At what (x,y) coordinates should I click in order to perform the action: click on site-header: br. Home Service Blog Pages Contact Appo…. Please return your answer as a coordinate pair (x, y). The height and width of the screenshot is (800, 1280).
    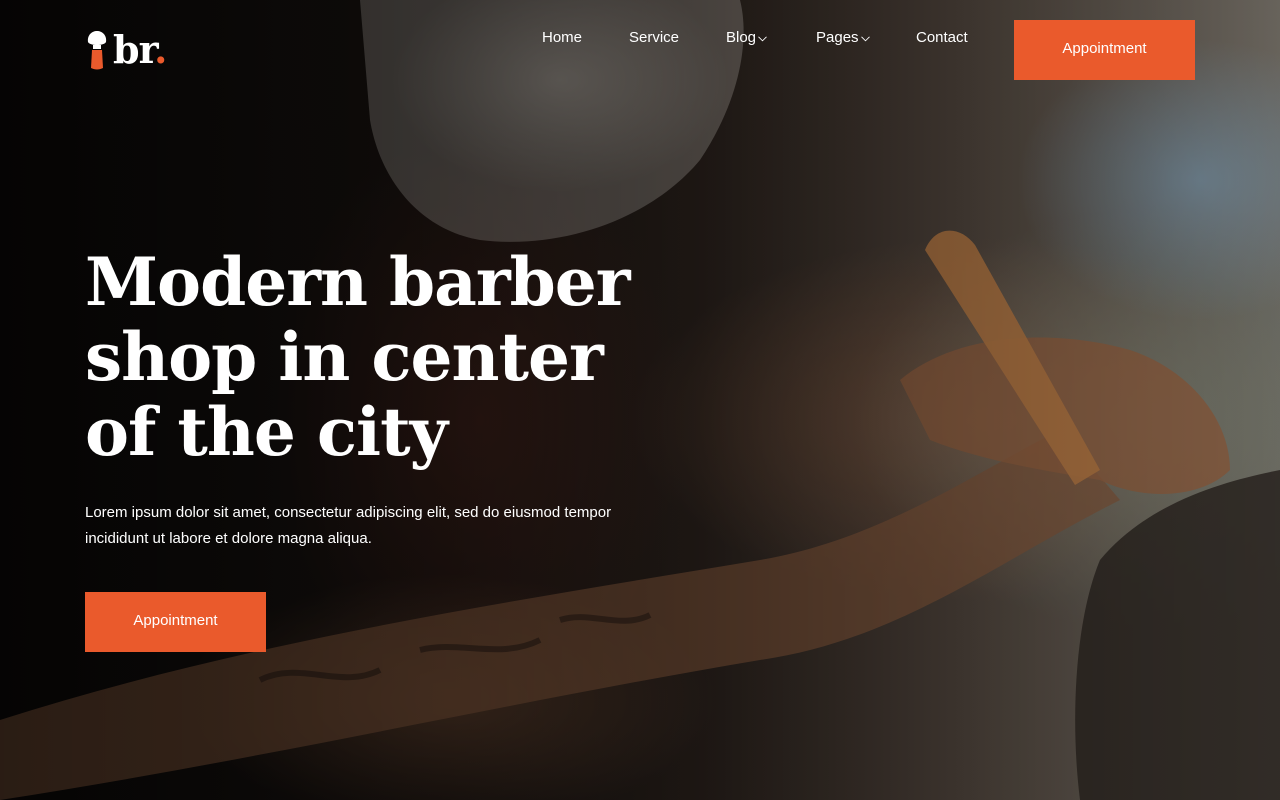
    Looking at the image, I should click on (640, 50).